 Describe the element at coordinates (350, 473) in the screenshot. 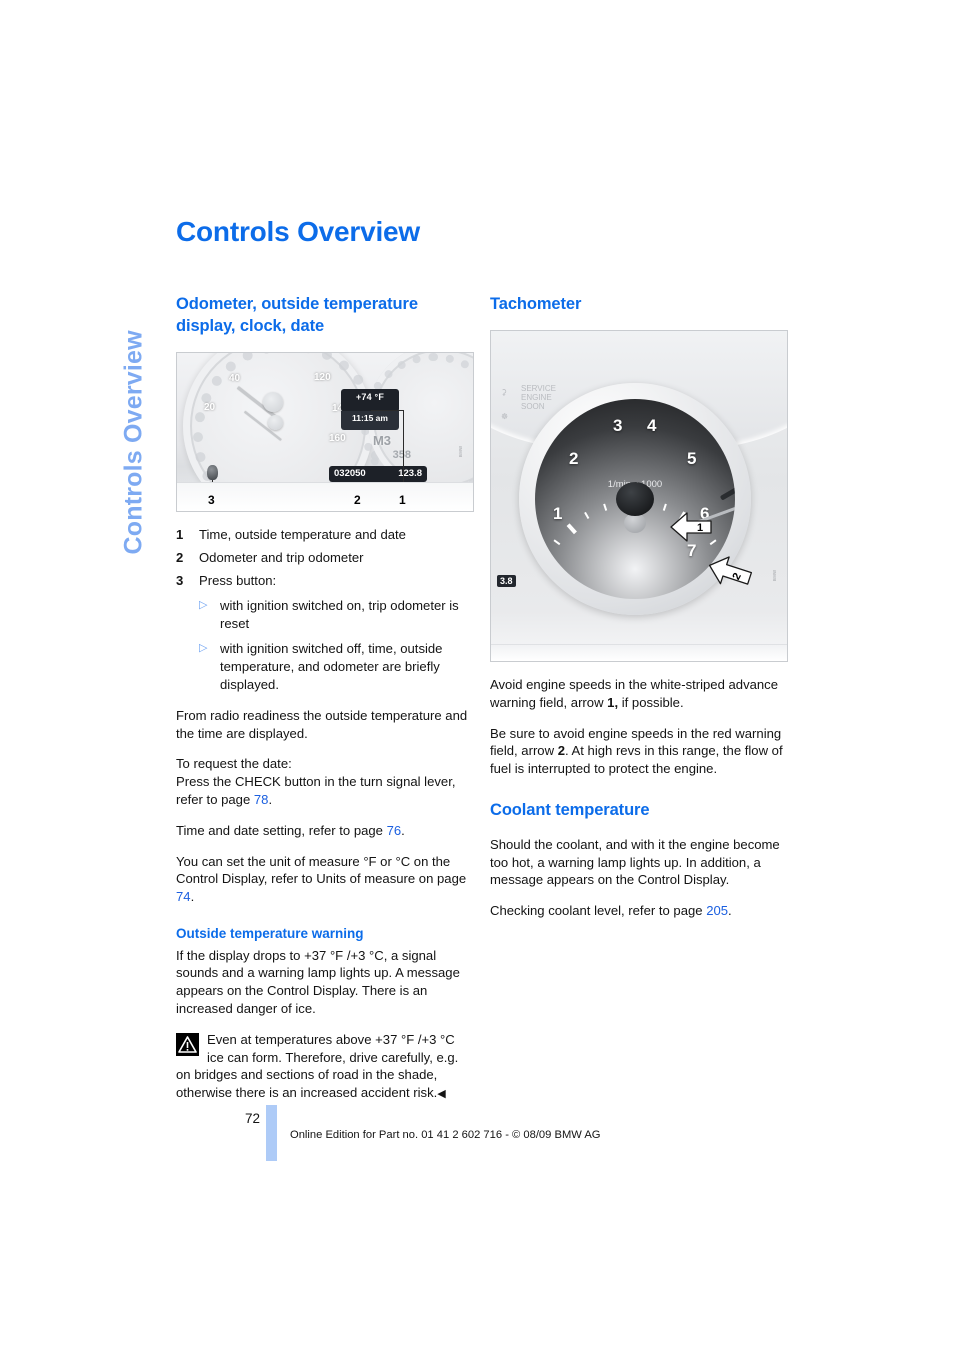

I see `lcd-odometer-value: 032050` at that location.